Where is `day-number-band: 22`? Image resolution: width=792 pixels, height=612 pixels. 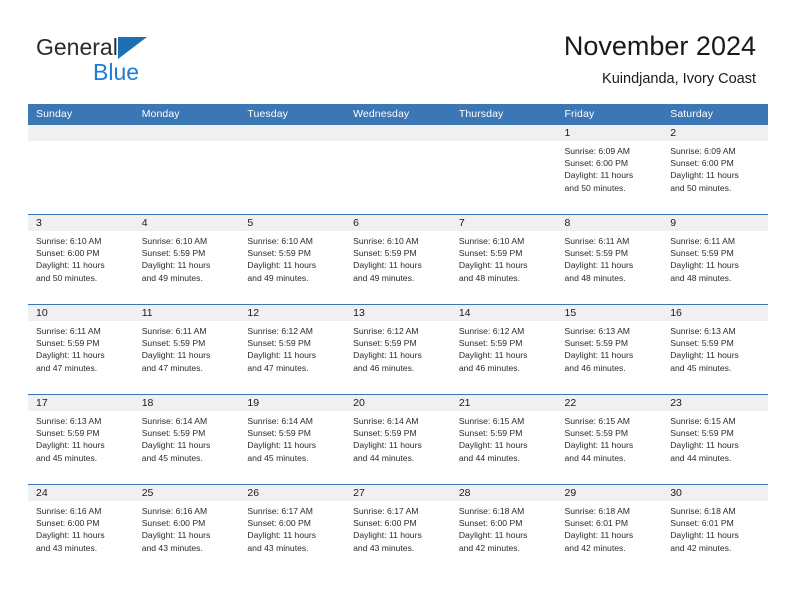 day-number-band: 22 is located at coordinates (609, 402).